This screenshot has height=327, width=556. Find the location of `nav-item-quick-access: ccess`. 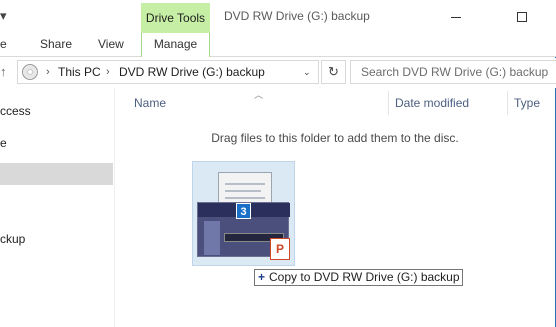

nav-item-quick-access: ccess is located at coordinates (56, 111).